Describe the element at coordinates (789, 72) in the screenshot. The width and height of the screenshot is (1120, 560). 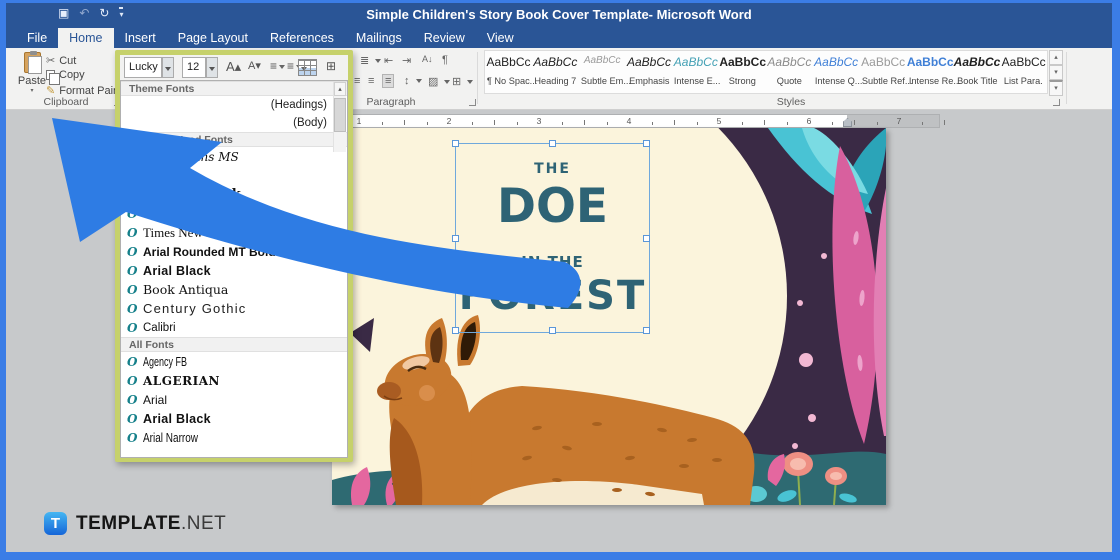
I see `style-chip-quote: AaBbCc Quote` at that location.